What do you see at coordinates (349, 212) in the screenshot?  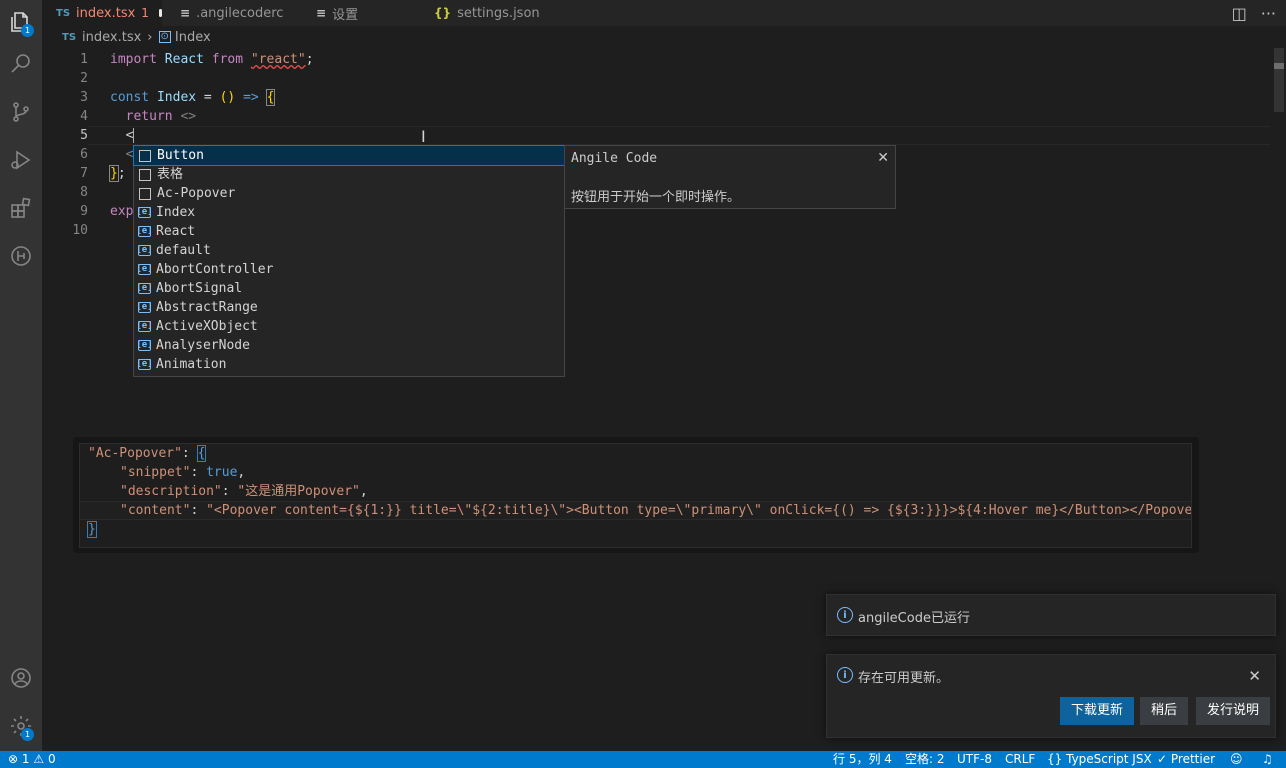 I see `suggest-item: [e] Index` at bounding box center [349, 212].